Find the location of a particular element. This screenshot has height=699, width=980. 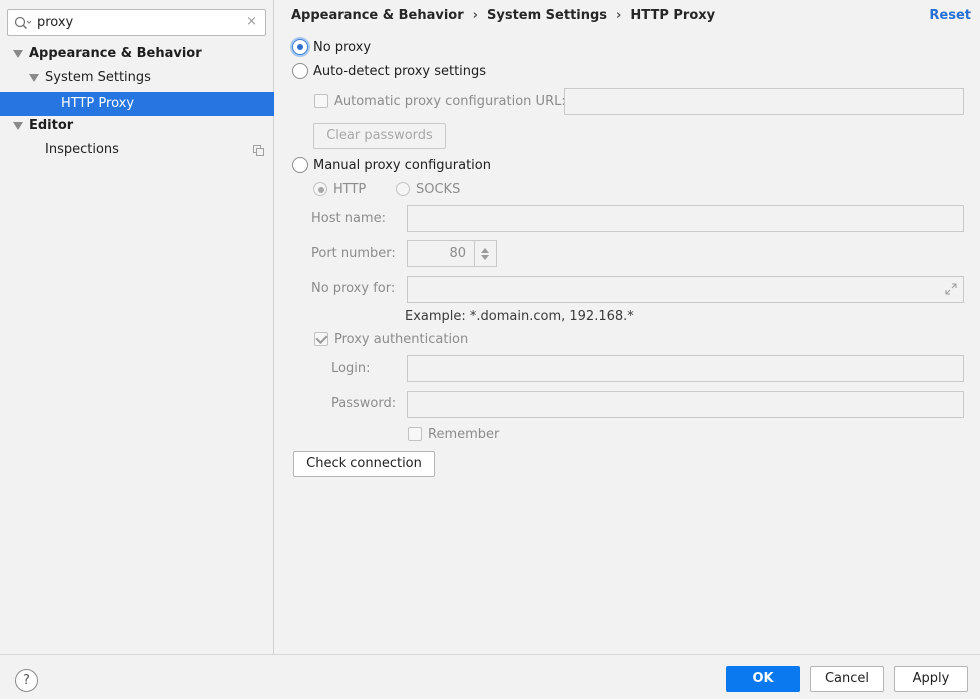

ok-button: OK is located at coordinates (763, 679).